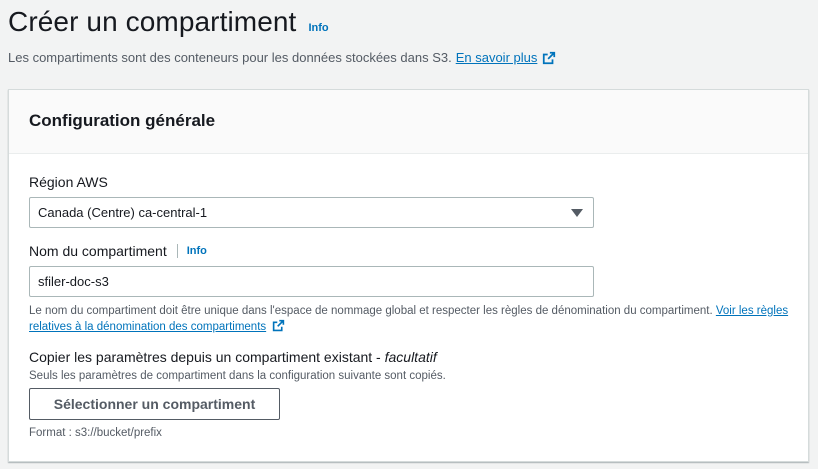  Describe the element at coordinates (496, 57) in the screenshot. I see `learn-more-text: En savoir plus` at that location.